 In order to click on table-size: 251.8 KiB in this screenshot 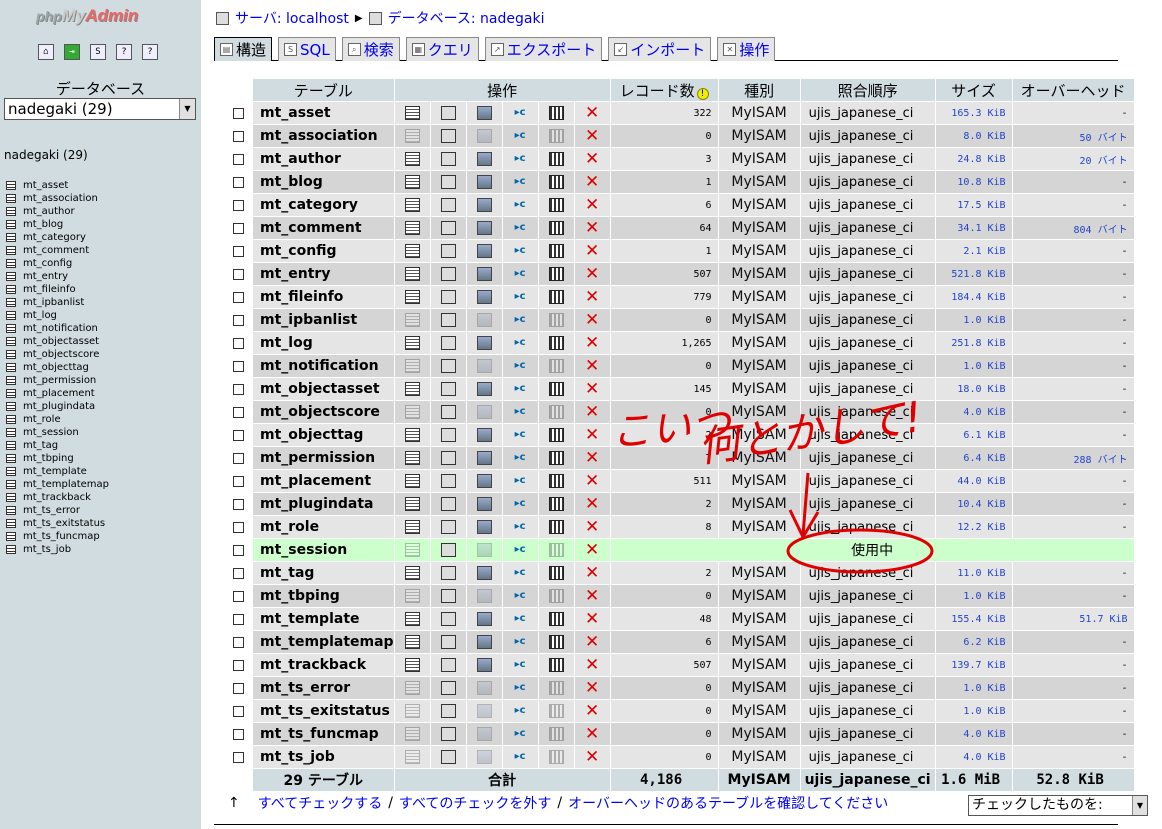, I will do `click(973, 343)`.